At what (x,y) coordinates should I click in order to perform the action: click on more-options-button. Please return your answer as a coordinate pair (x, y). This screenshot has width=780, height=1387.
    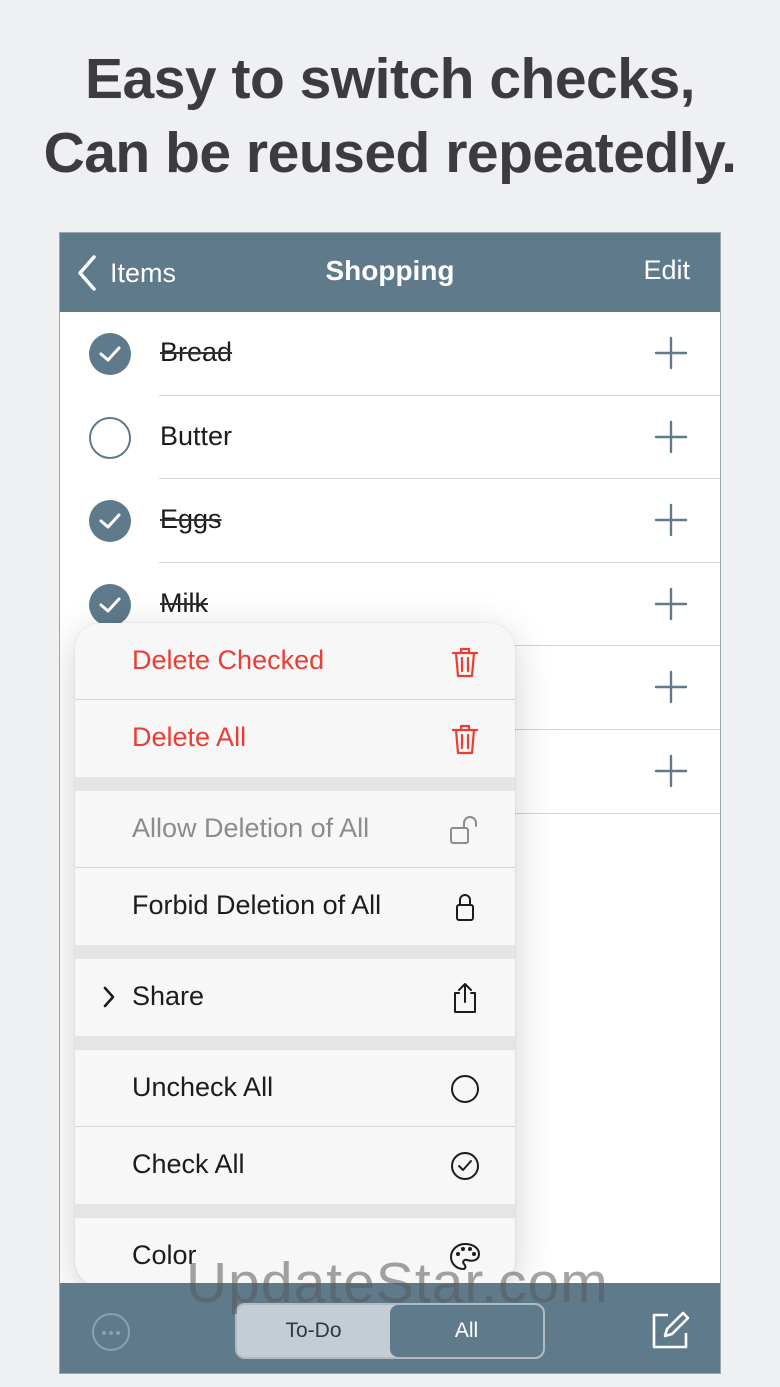
    Looking at the image, I should click on (111, 1332).